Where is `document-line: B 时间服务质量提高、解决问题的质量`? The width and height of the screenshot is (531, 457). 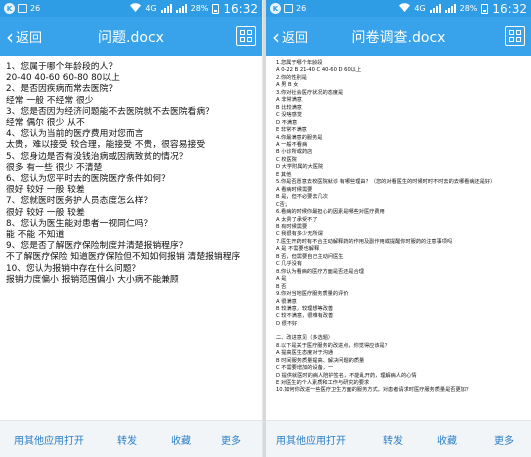
document-line: B 时间服务质量提高、解决问题的质量 is located at coordinates (320, 360).